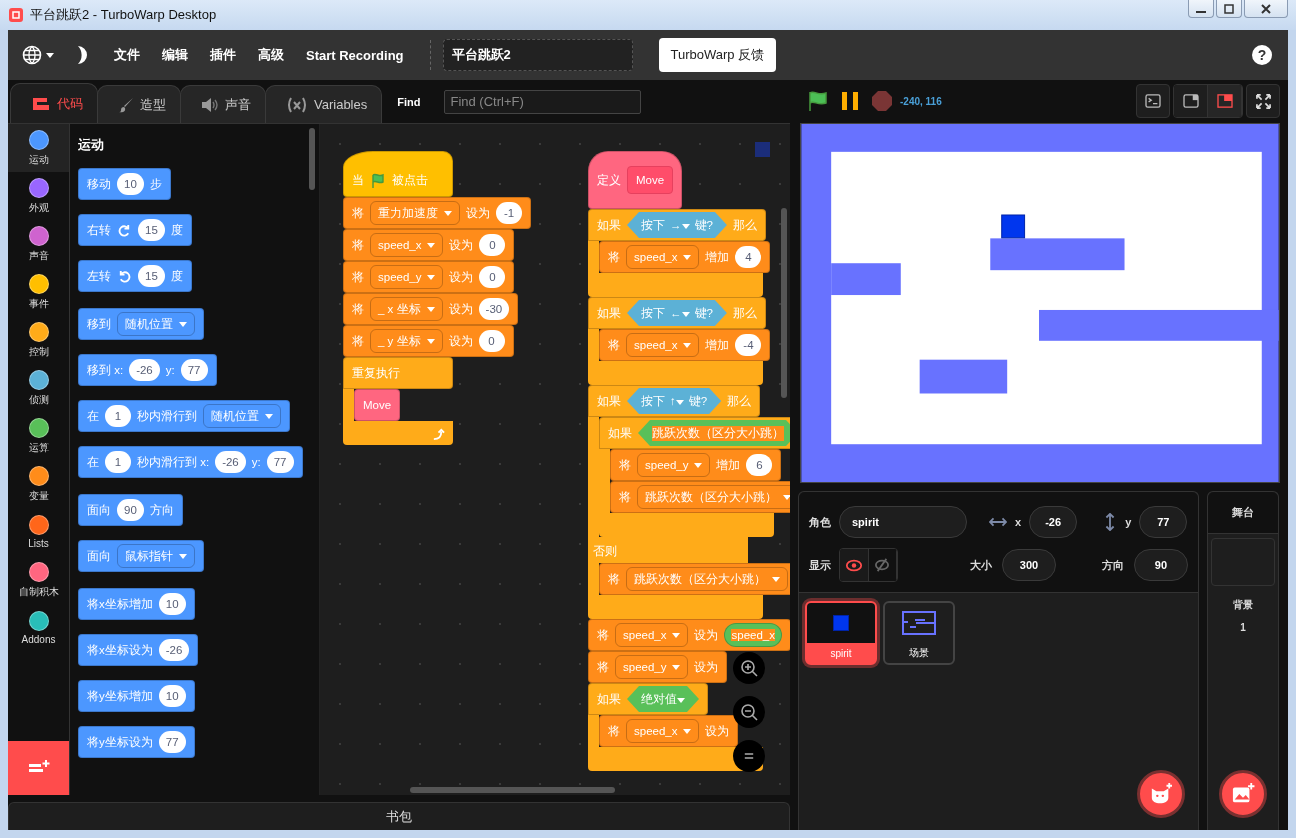  I want to click on show-button, so click(854, 565).